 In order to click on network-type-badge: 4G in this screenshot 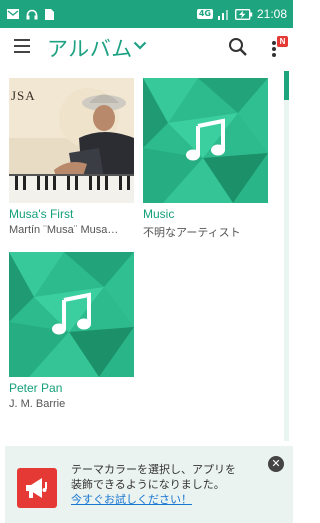, I will do `click(204, 14)`.